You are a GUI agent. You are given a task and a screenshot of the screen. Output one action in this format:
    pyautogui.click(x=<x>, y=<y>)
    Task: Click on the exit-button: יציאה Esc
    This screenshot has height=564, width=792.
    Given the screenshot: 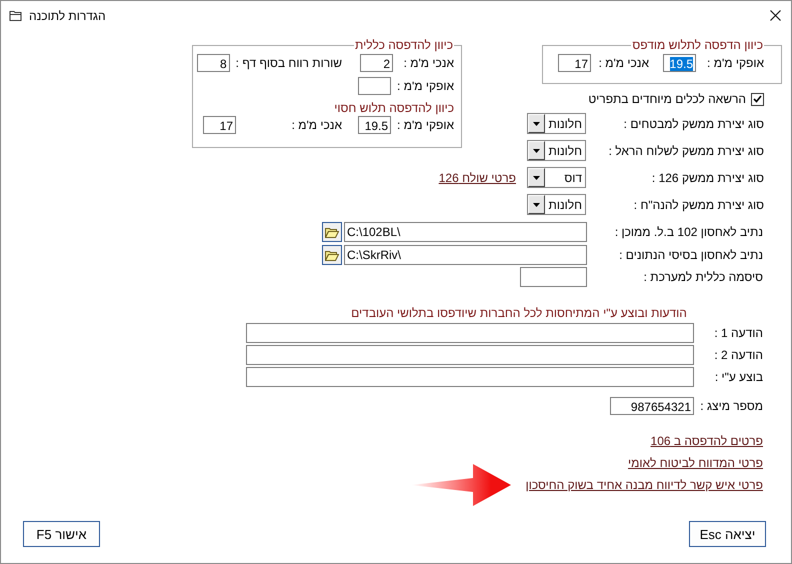 What is the action you would take?
    pyautogui.click(x=727, y=534)
    